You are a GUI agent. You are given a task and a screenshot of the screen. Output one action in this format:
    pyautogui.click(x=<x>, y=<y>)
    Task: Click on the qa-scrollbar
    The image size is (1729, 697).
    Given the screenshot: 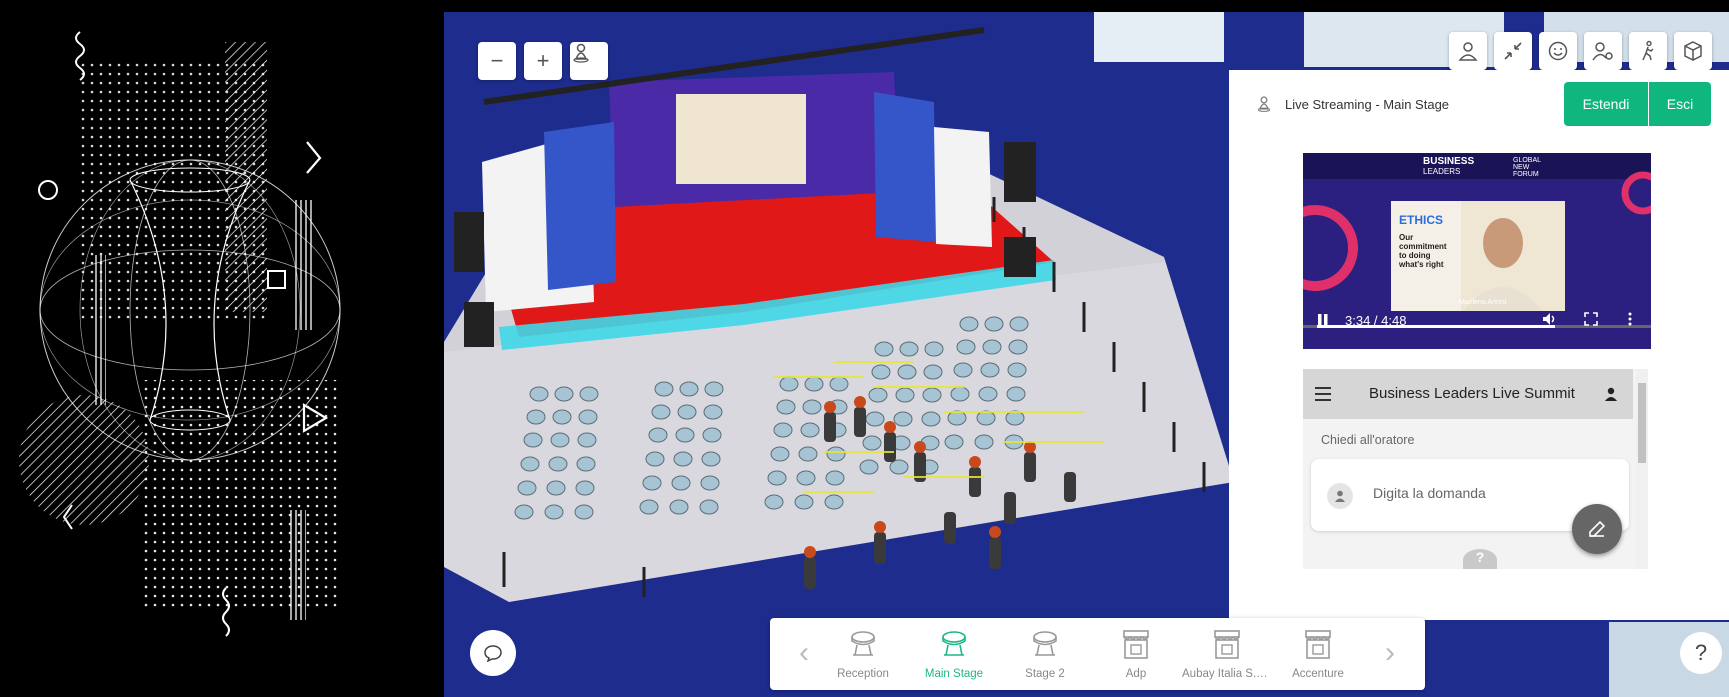 What is the action you would take?
    pyautogui.click(x=1642, y=469)
    